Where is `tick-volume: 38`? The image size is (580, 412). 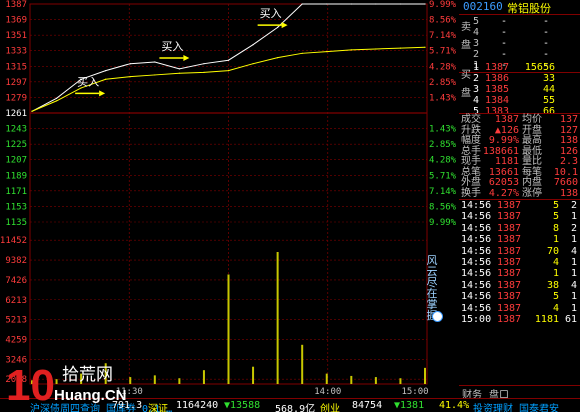 tick-volume: 38 is located at coordinates (552, 285).